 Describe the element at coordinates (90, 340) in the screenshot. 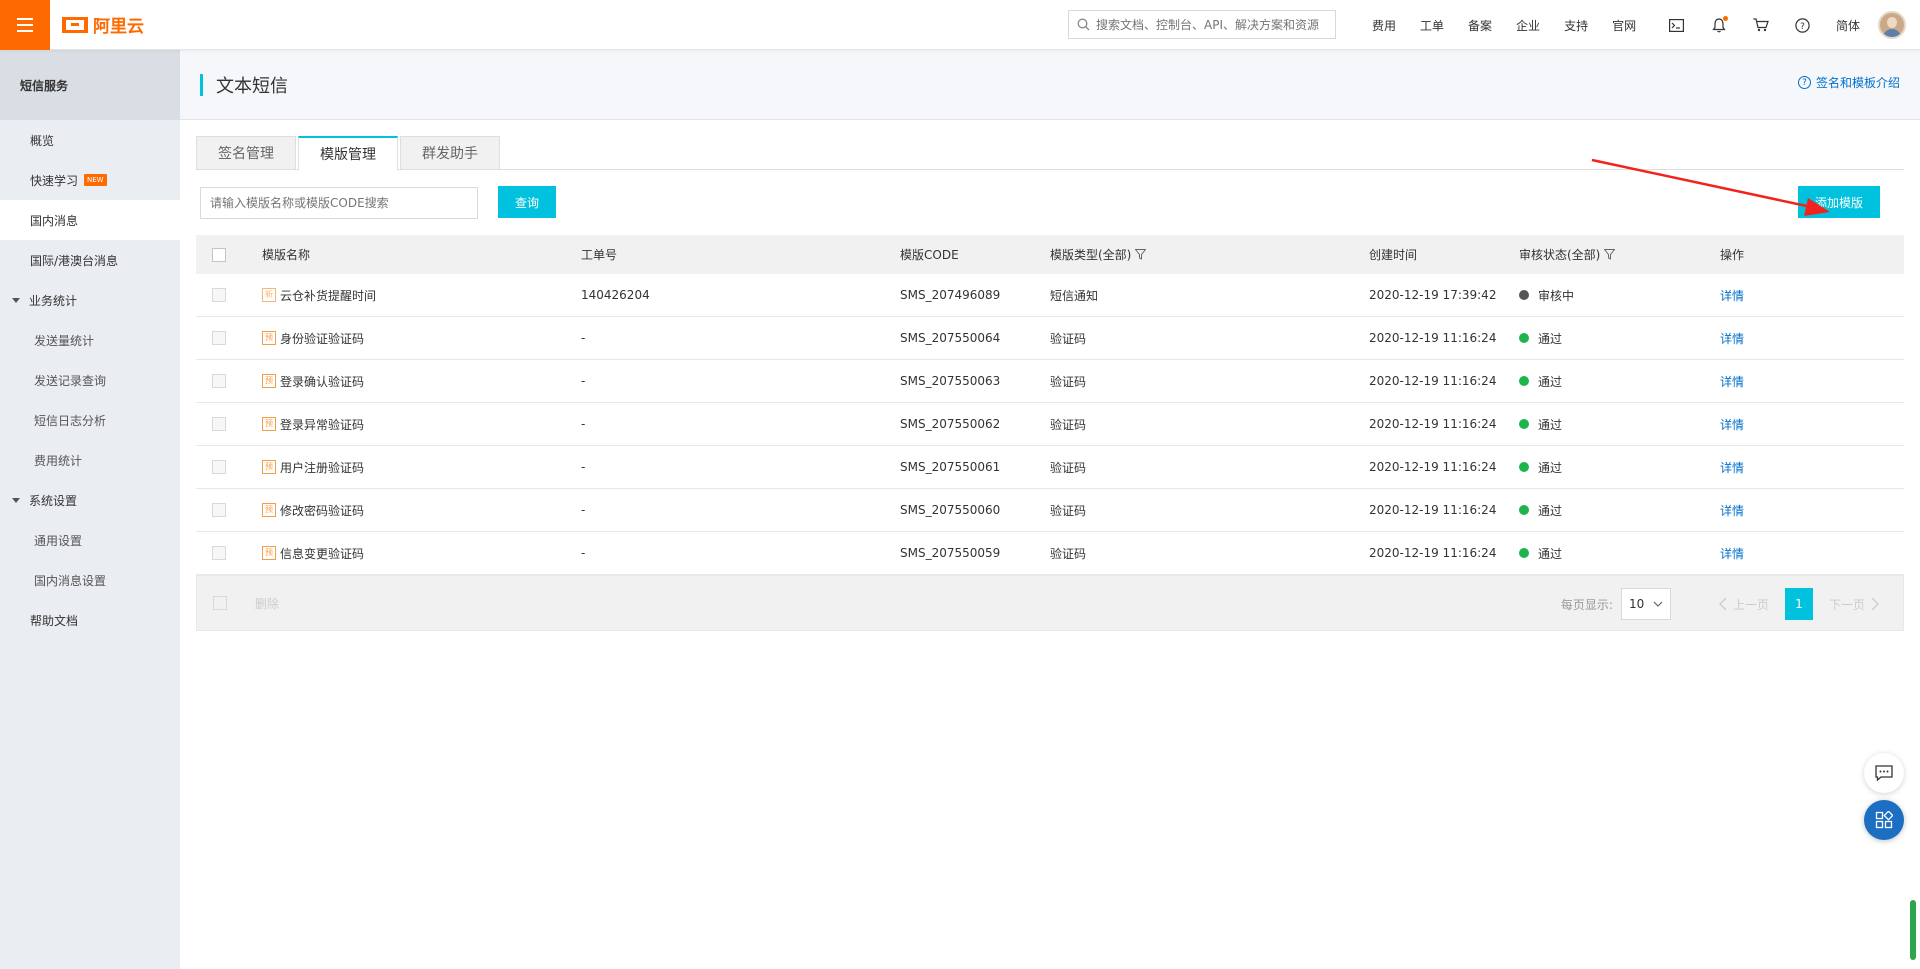

I see `sidebar-item-send-volume: 发送量统计` at that location.